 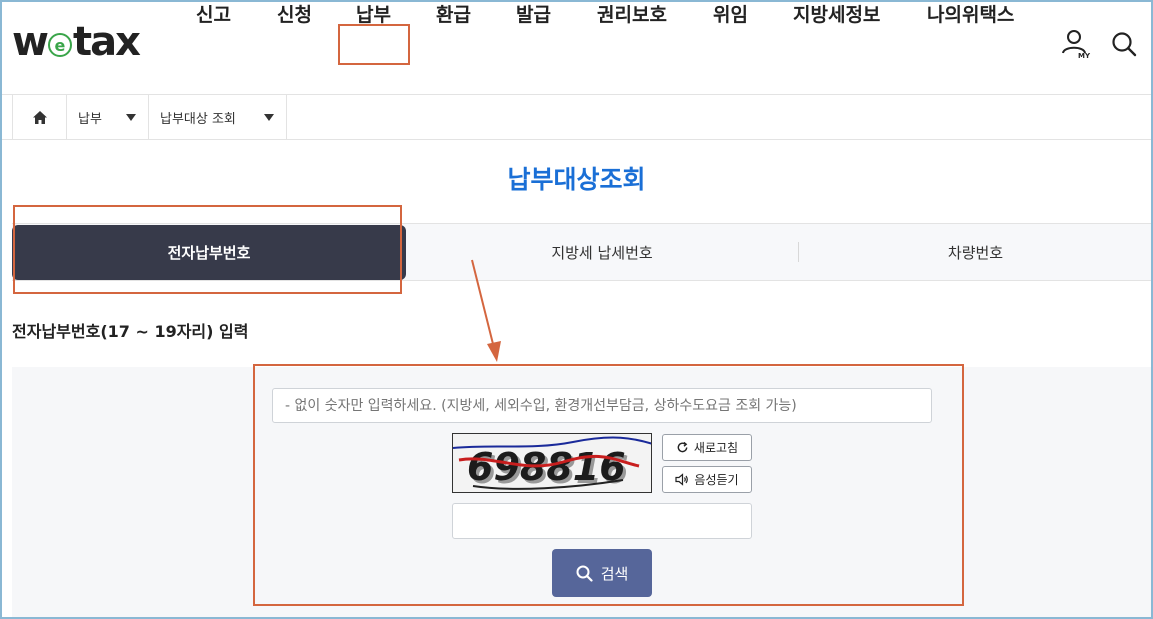 What do you see at coordinates (975, 252) in the screenshot?
I see `tab-vehicle-number: 차량번호` at bounding box center [975, 252].